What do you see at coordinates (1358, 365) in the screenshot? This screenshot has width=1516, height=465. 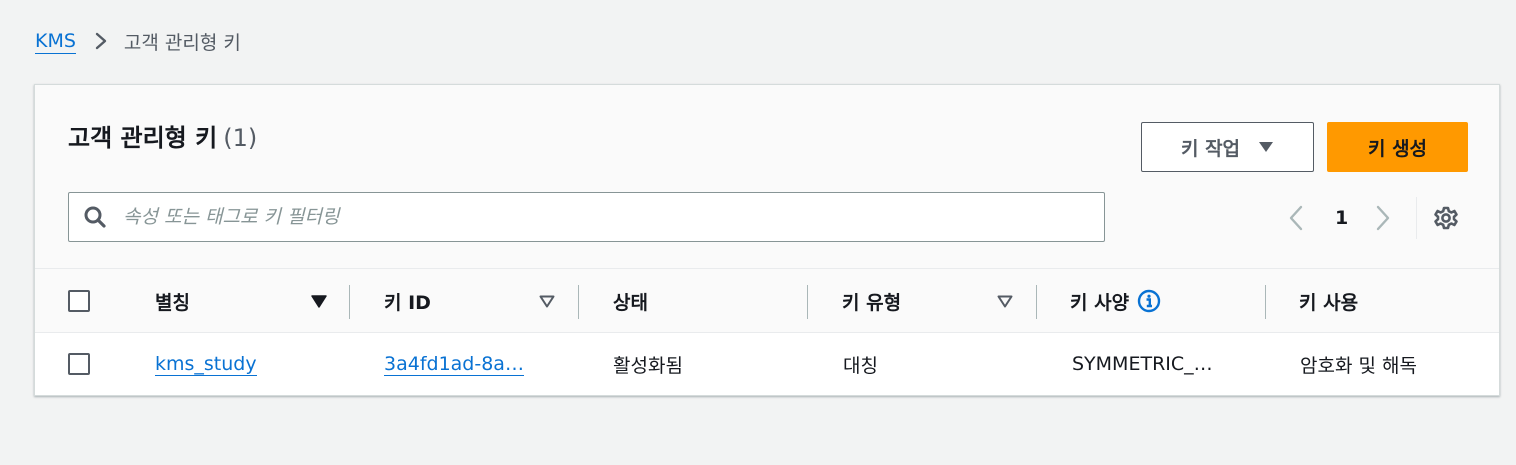 I see `key-usage-cell: 암호화 및 해독` at bounding box center [1358, 365].